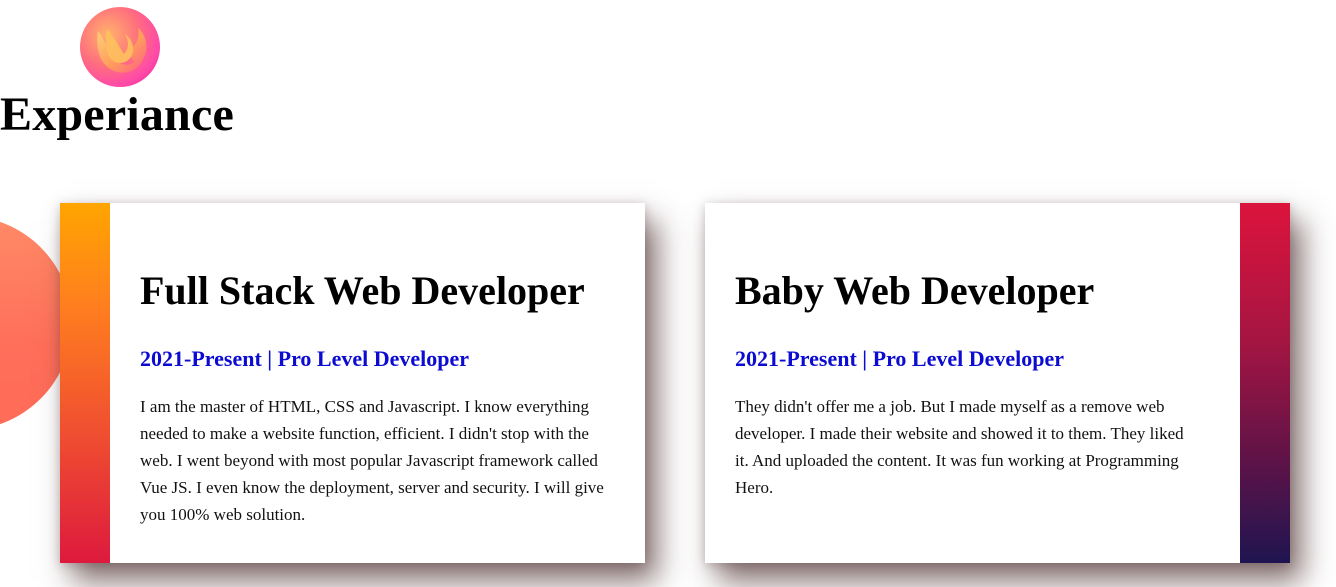  Describe the element at coordinates (362, 290) in the screenshot. I see `job-title: Full Stack Web Developer` at that location.